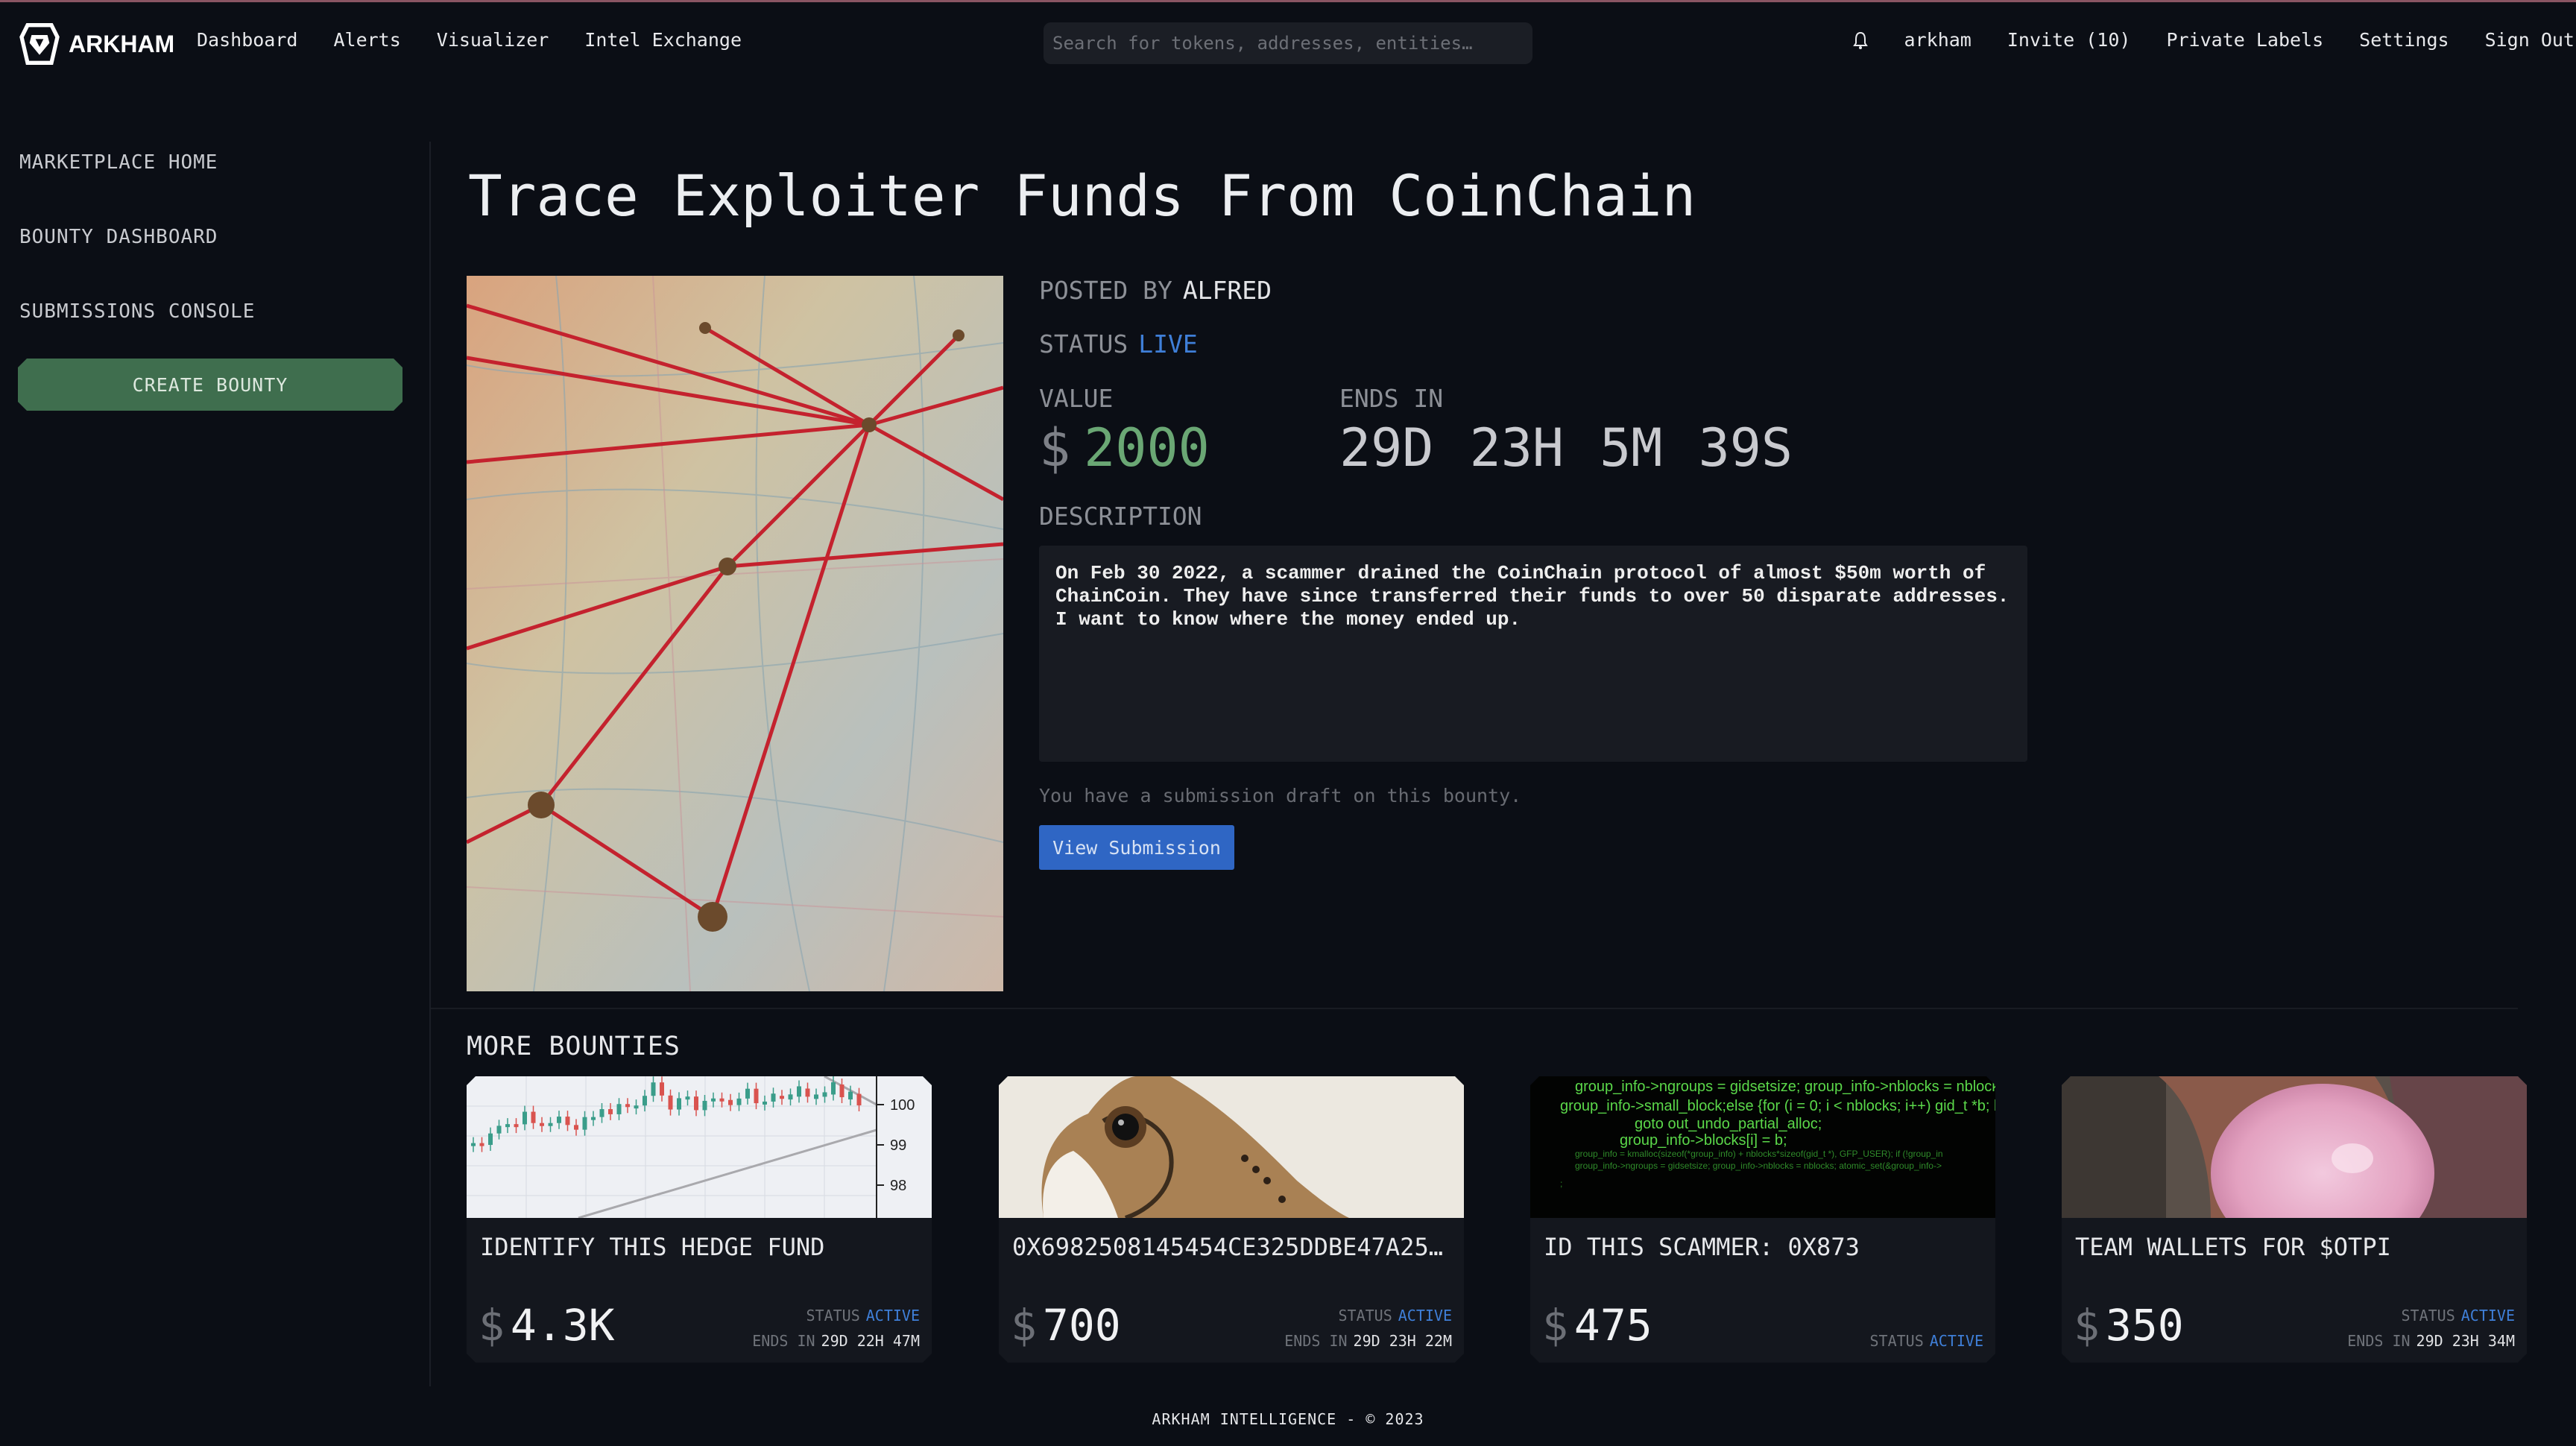  What do you see at coordinates (735, 633) in the screenshot?
I see `bounty-image` at bounding box center [735, 633].